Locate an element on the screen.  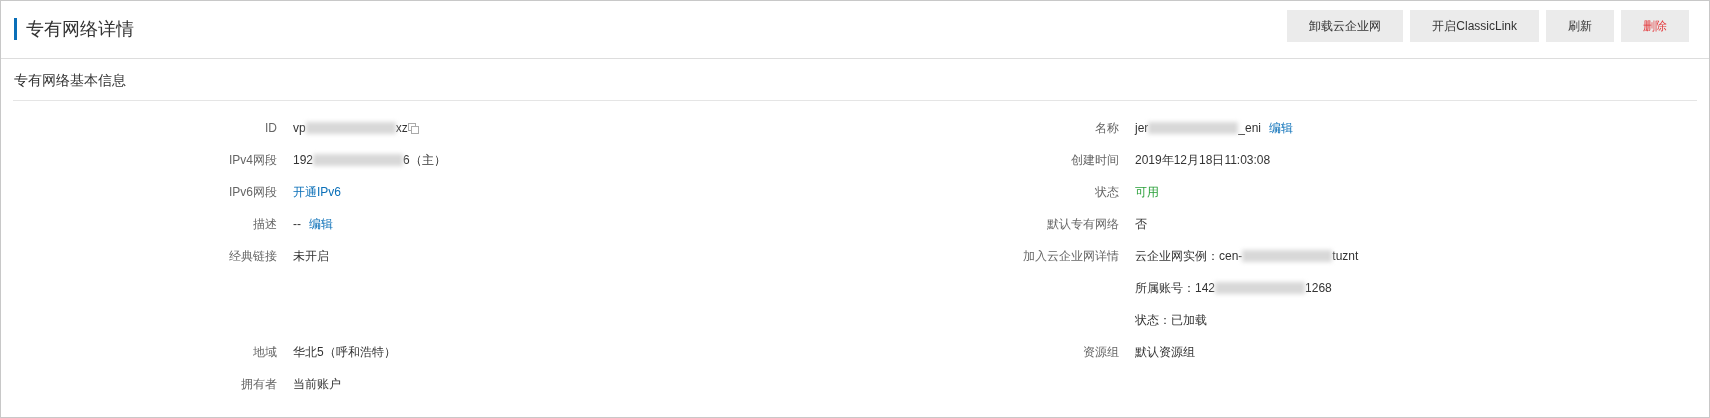
status-text: 可用 is located at coordinates (1147, 192).